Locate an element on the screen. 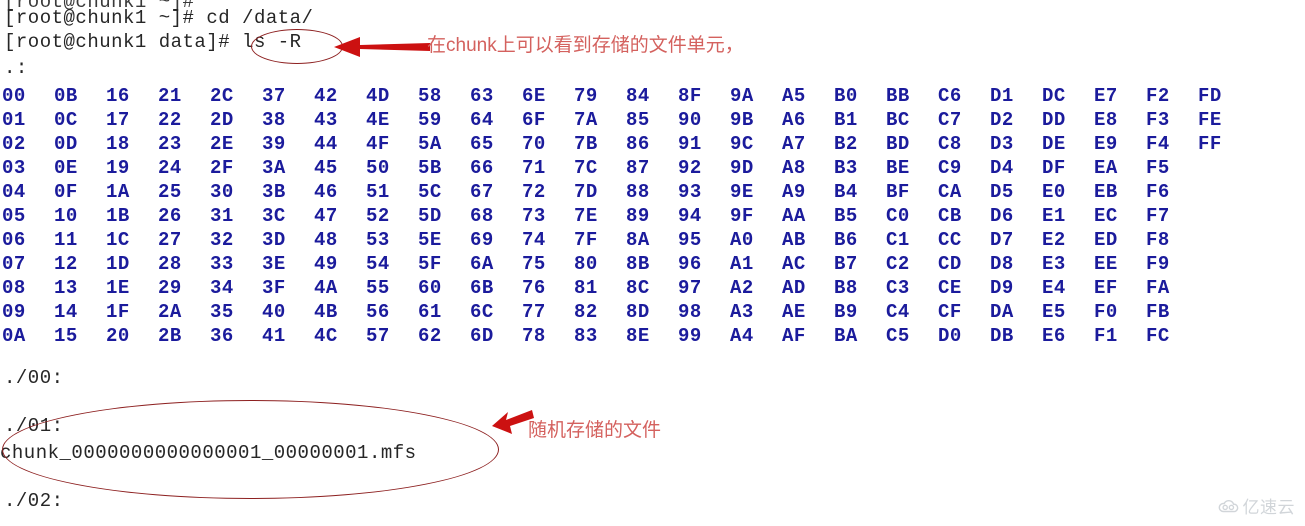 This screenshot has width=1305, height=526. hex-dir-cell: 27 is located at coordinates (170, 240).